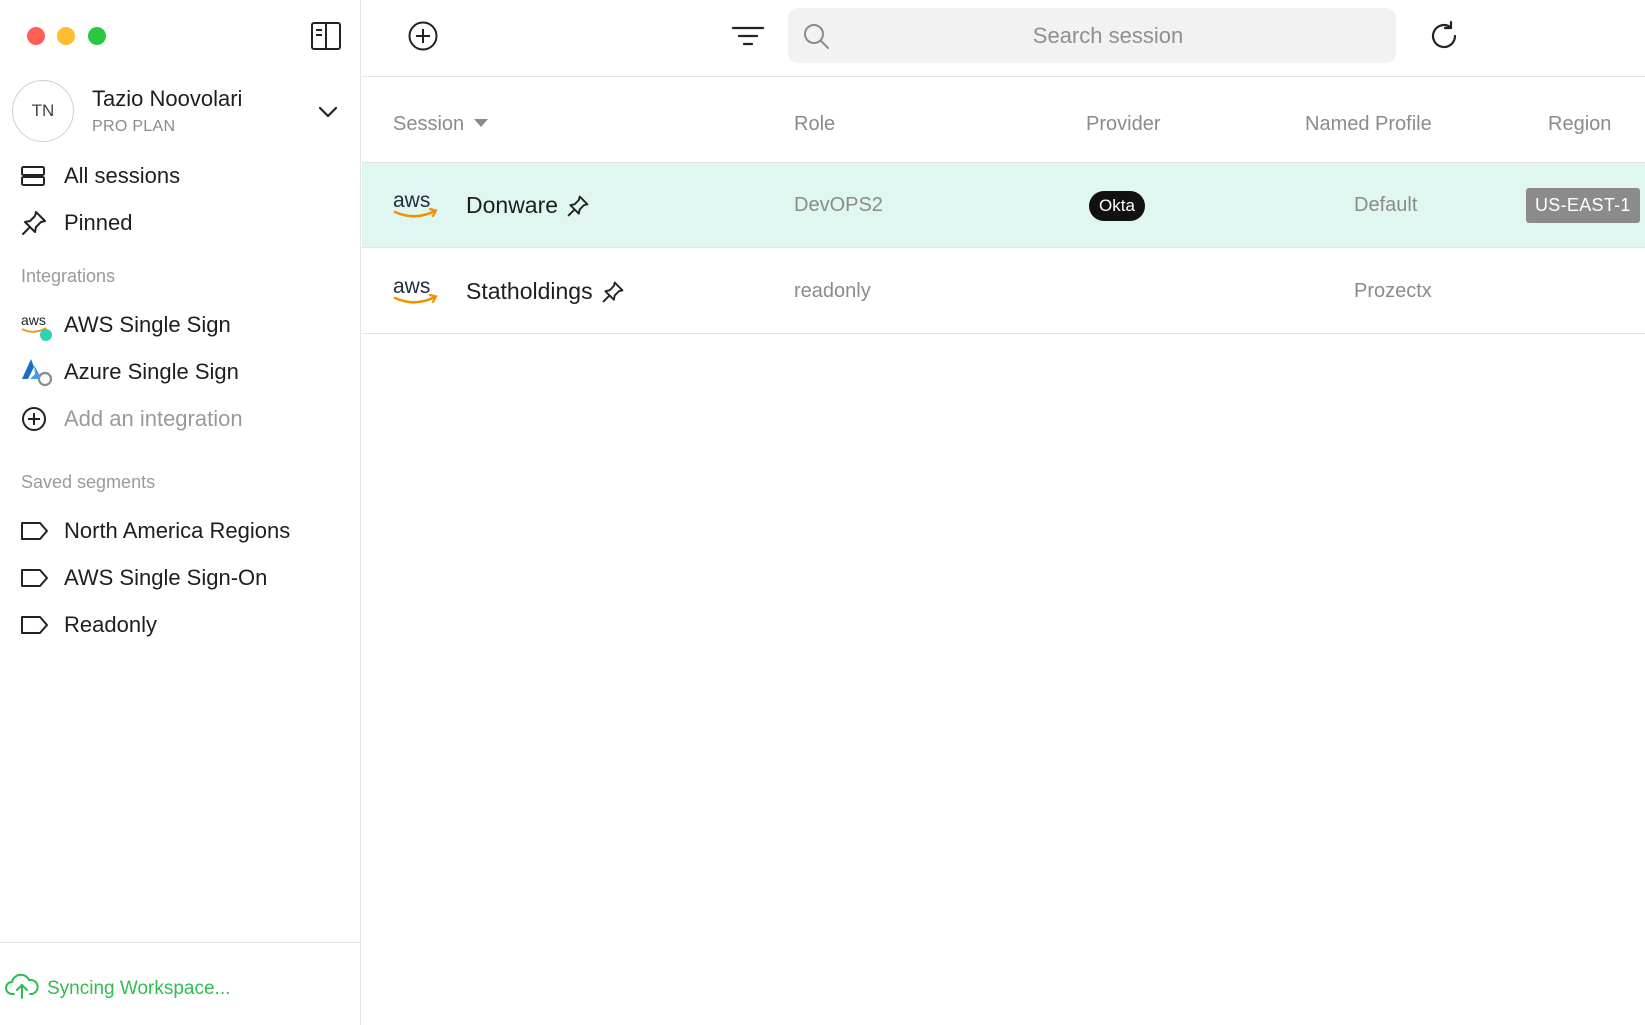 This screenshot has width=1645, height=1025. I want to click on session-name-cell: Donware, so click(528, 205).